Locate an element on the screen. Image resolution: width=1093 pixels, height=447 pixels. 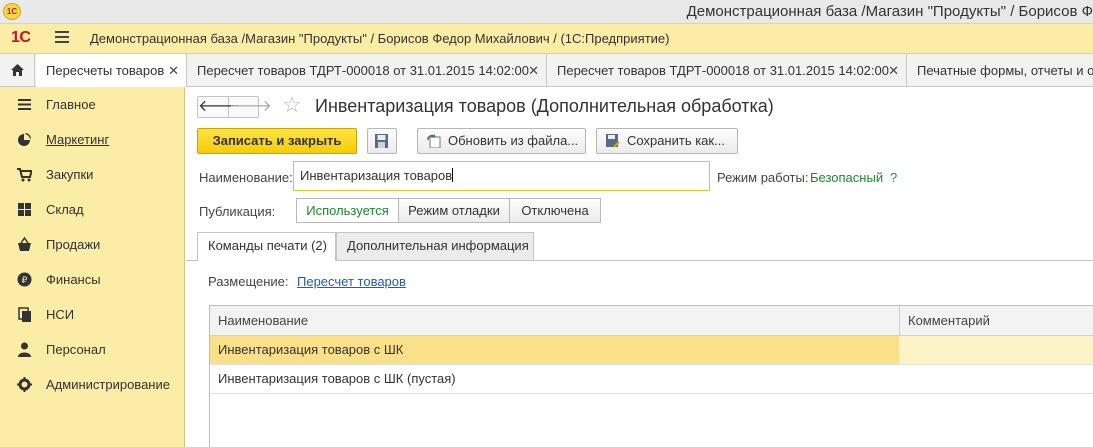
save-as-icon is located at coordinates (613, 141).